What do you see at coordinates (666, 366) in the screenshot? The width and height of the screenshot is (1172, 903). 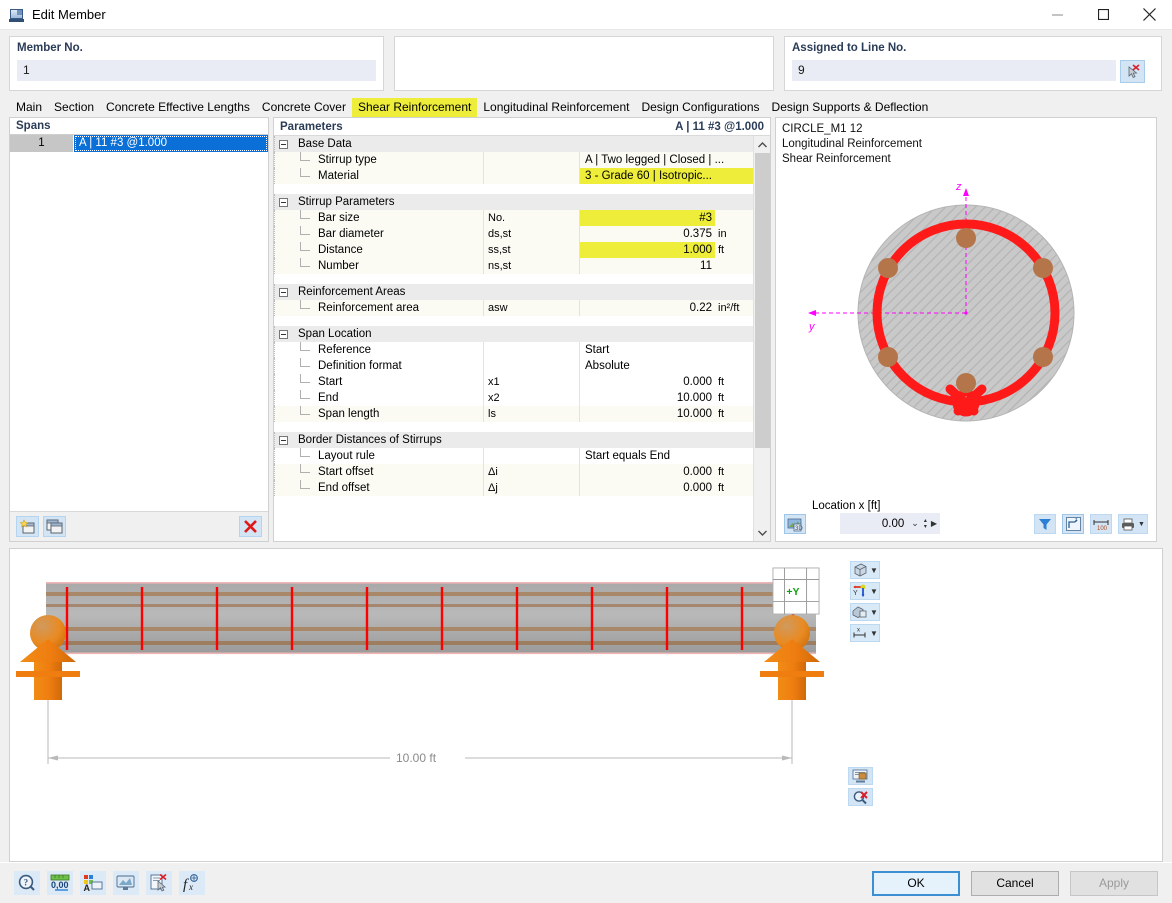 I see `param-value: Absolute` at bounding box center [666, 366].